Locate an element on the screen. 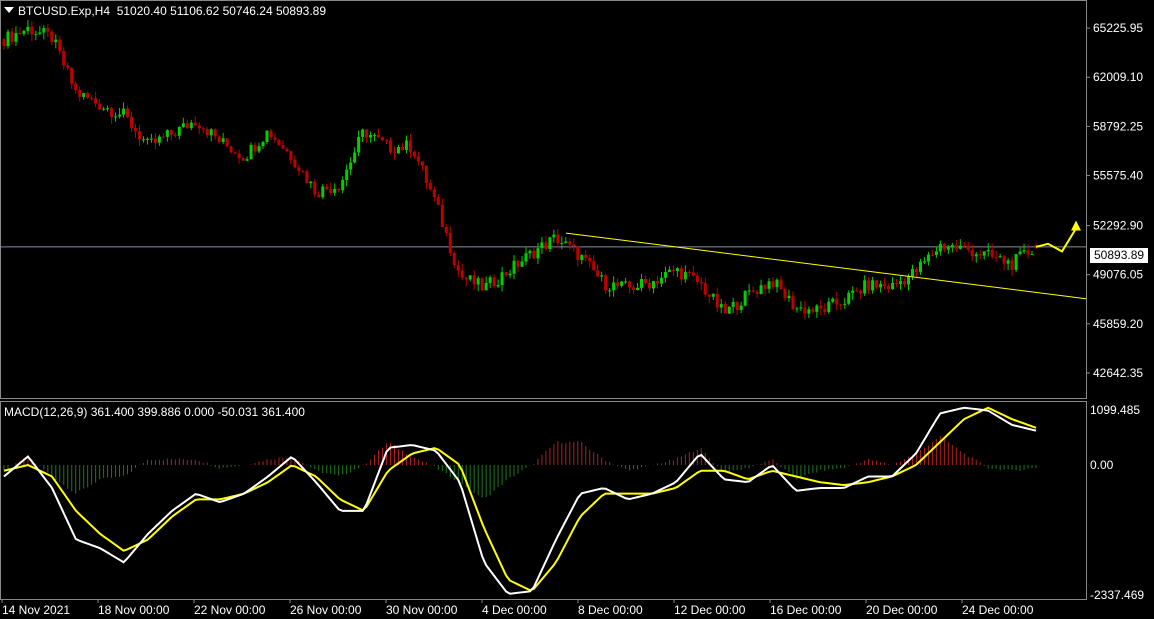 This screenshot has height=619, width=1154. time-tick-label: 24 Dec 00:00 is located at coordinates (998, 610).